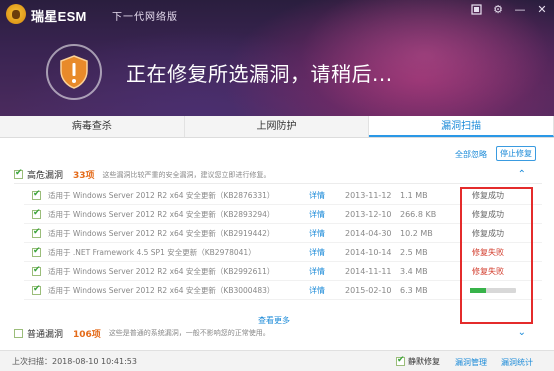  I want to click on release-date: 2014-04-30, so click(368, 233).